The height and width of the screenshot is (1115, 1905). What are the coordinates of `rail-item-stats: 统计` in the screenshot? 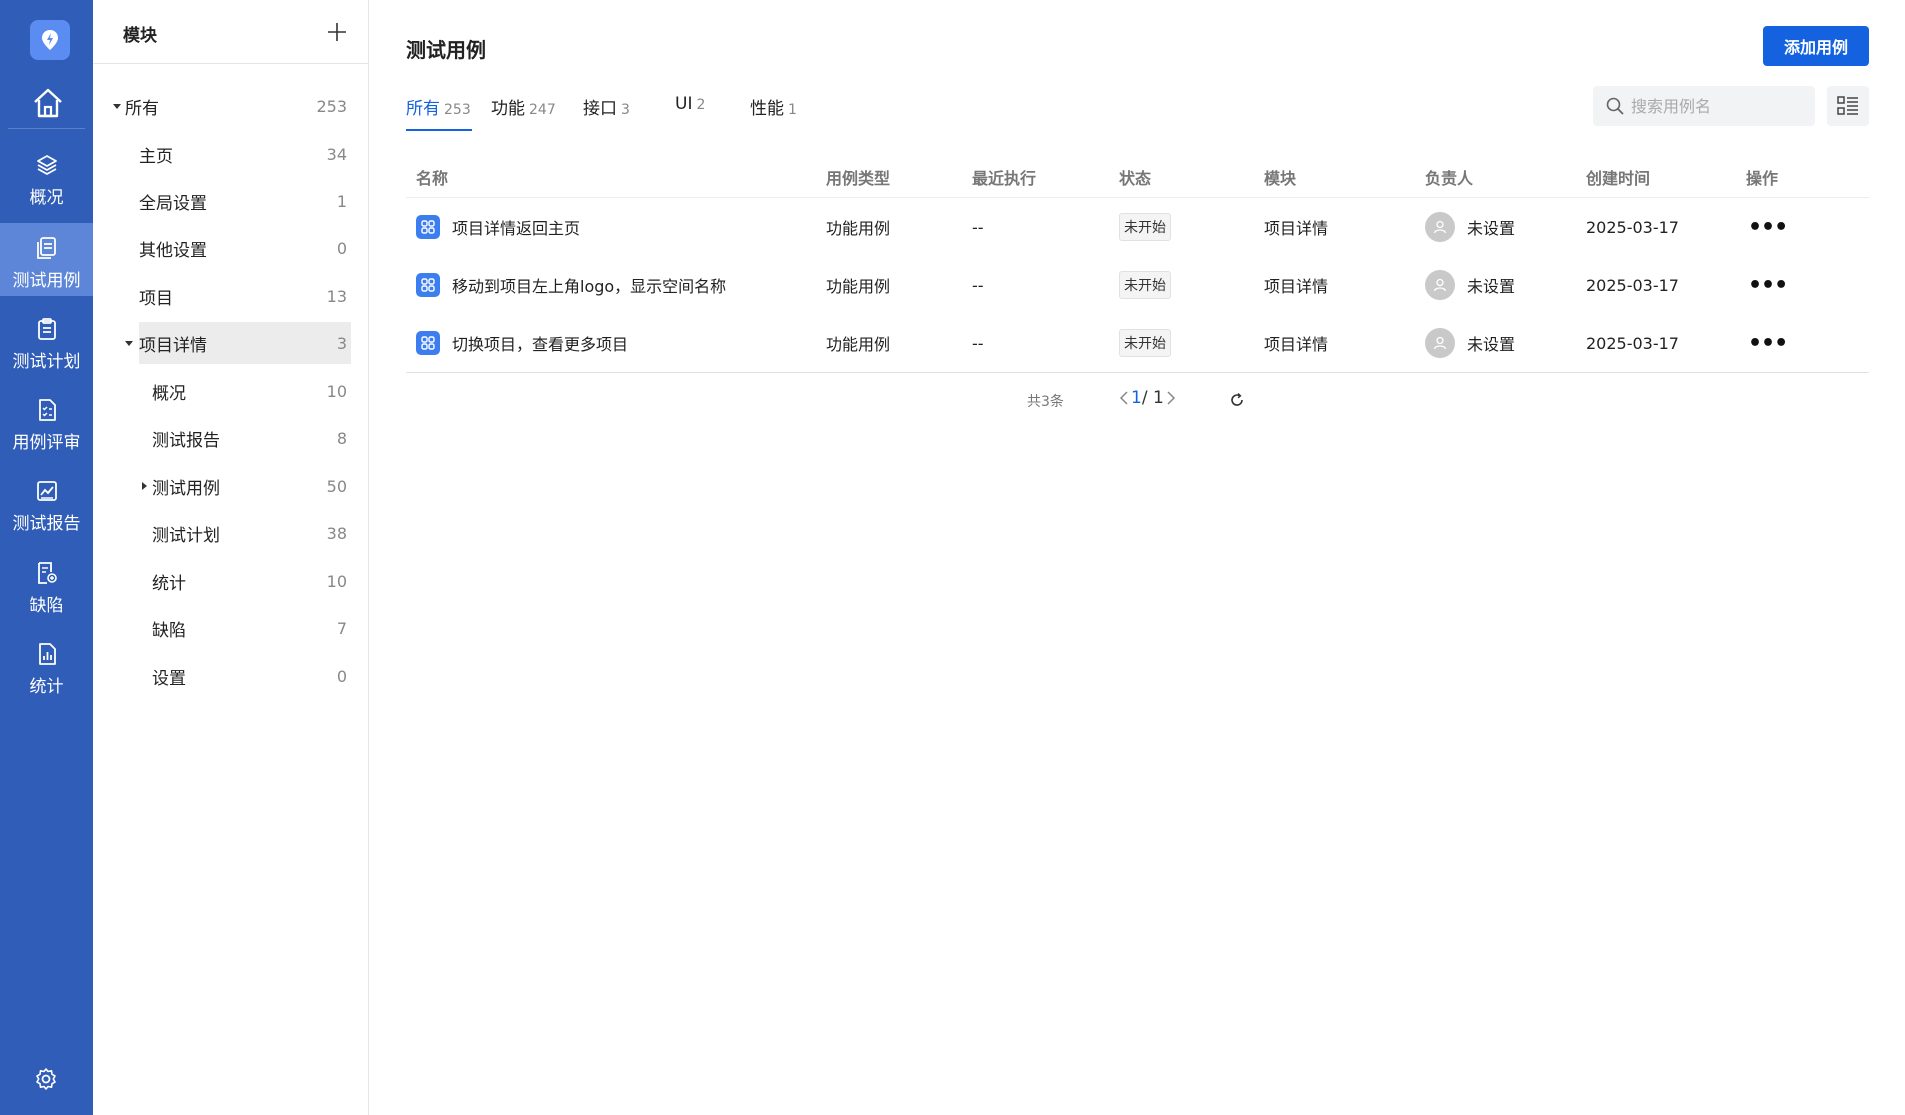 It's located at (46, 665).